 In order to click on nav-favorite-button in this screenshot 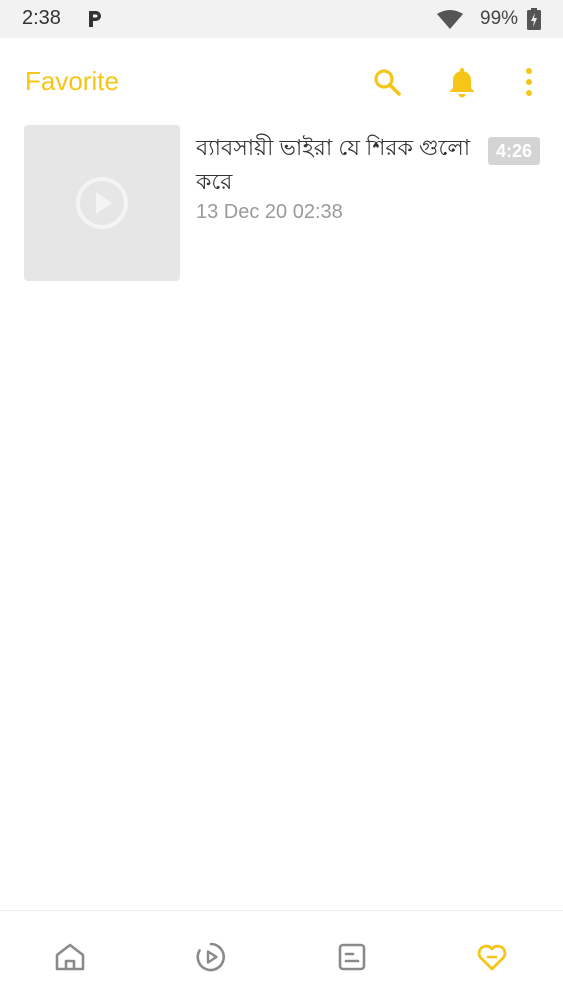, I will do `click(492, 957)`.